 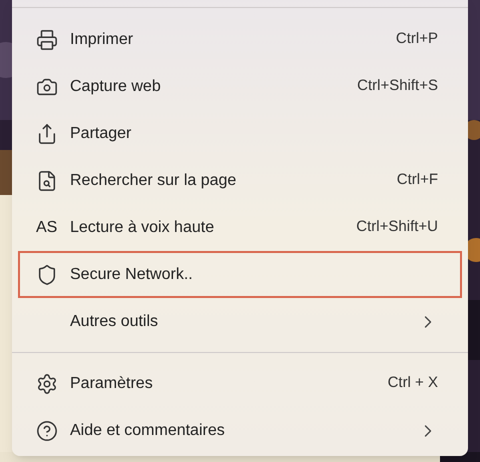 What do you see at coordinates (115, 322) in the screenshot?
I see `menu-item-label: Autres outils` at bounding box center [115, 322].